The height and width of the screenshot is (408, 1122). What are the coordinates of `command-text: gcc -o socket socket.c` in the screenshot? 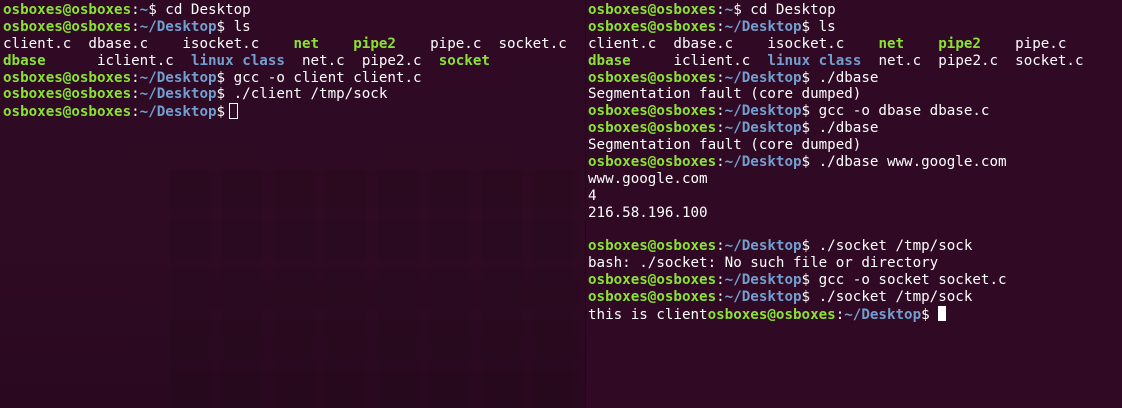 It's located at (908, 280).